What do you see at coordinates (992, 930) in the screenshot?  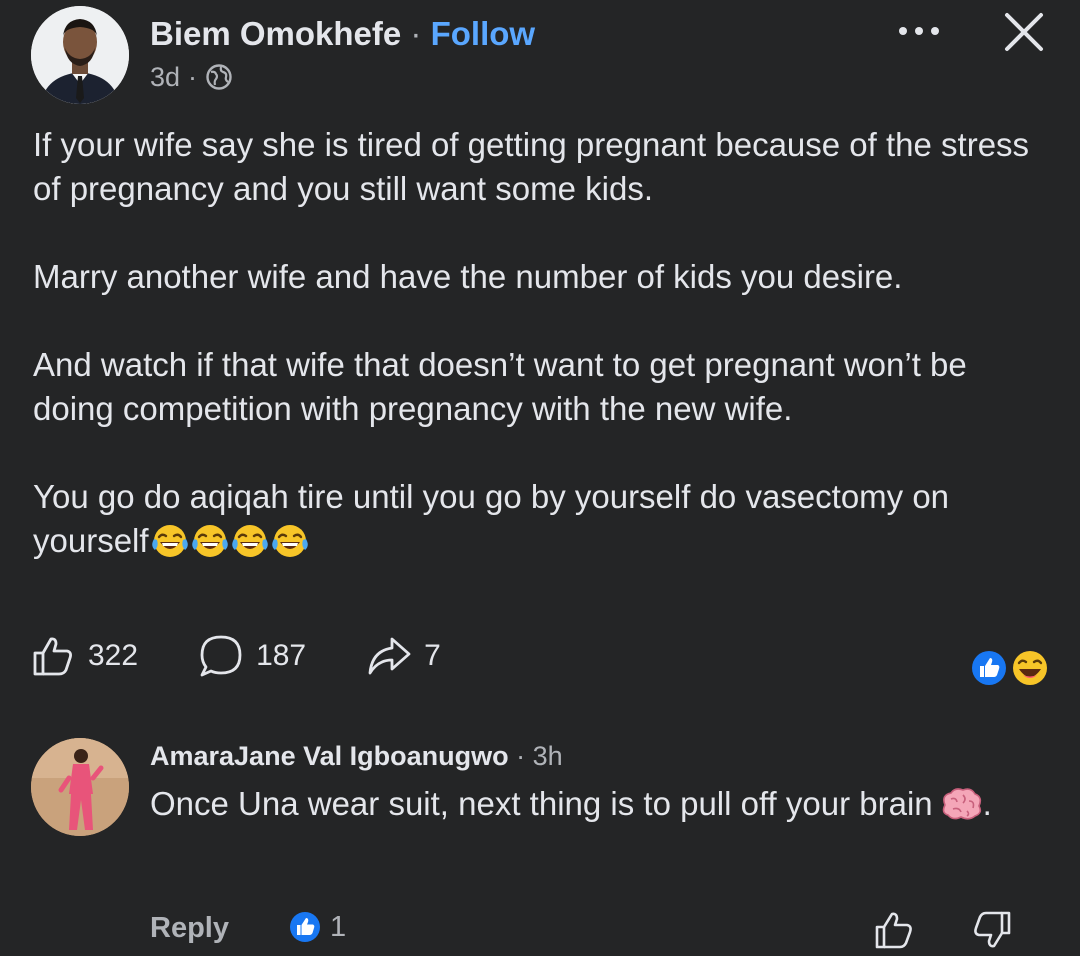 I see `comment-thumbs-down-icon` at bounding box center [992, 930].